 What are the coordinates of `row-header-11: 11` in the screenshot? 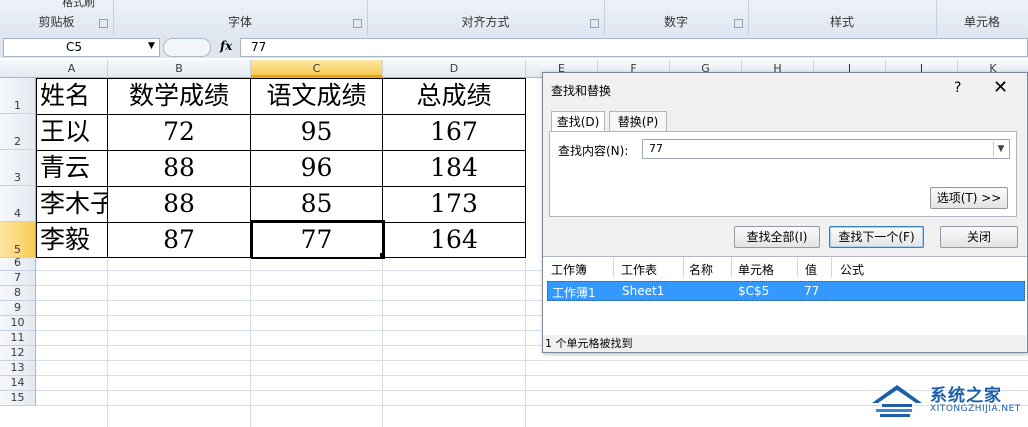 It's located at (18, 338).